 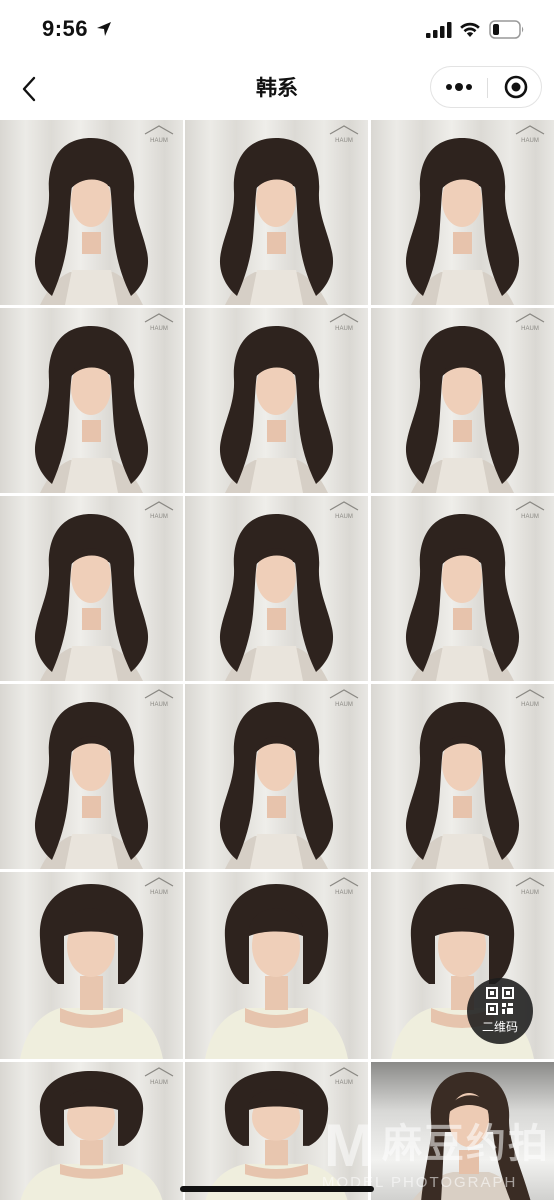 I want to click on close-button, so click(x=515, y=87).